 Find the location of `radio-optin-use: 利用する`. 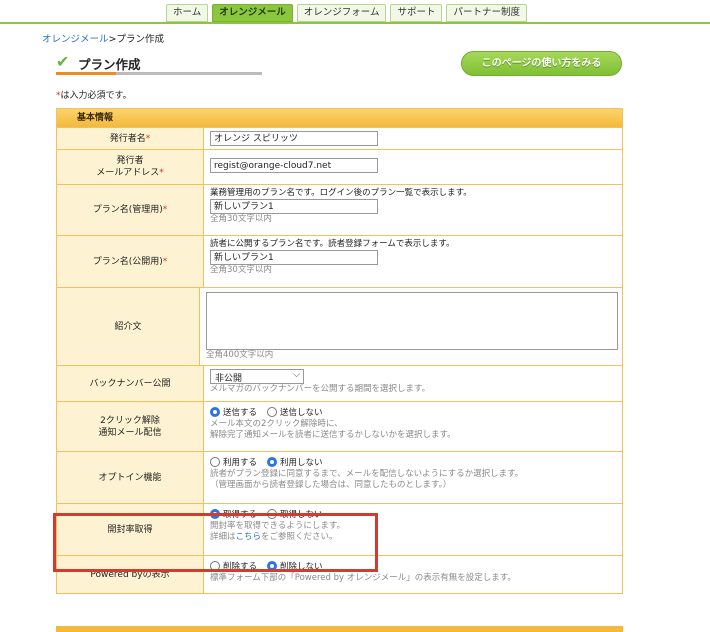

radio-optin-use: 利用する is located at coordinates (233, 462).